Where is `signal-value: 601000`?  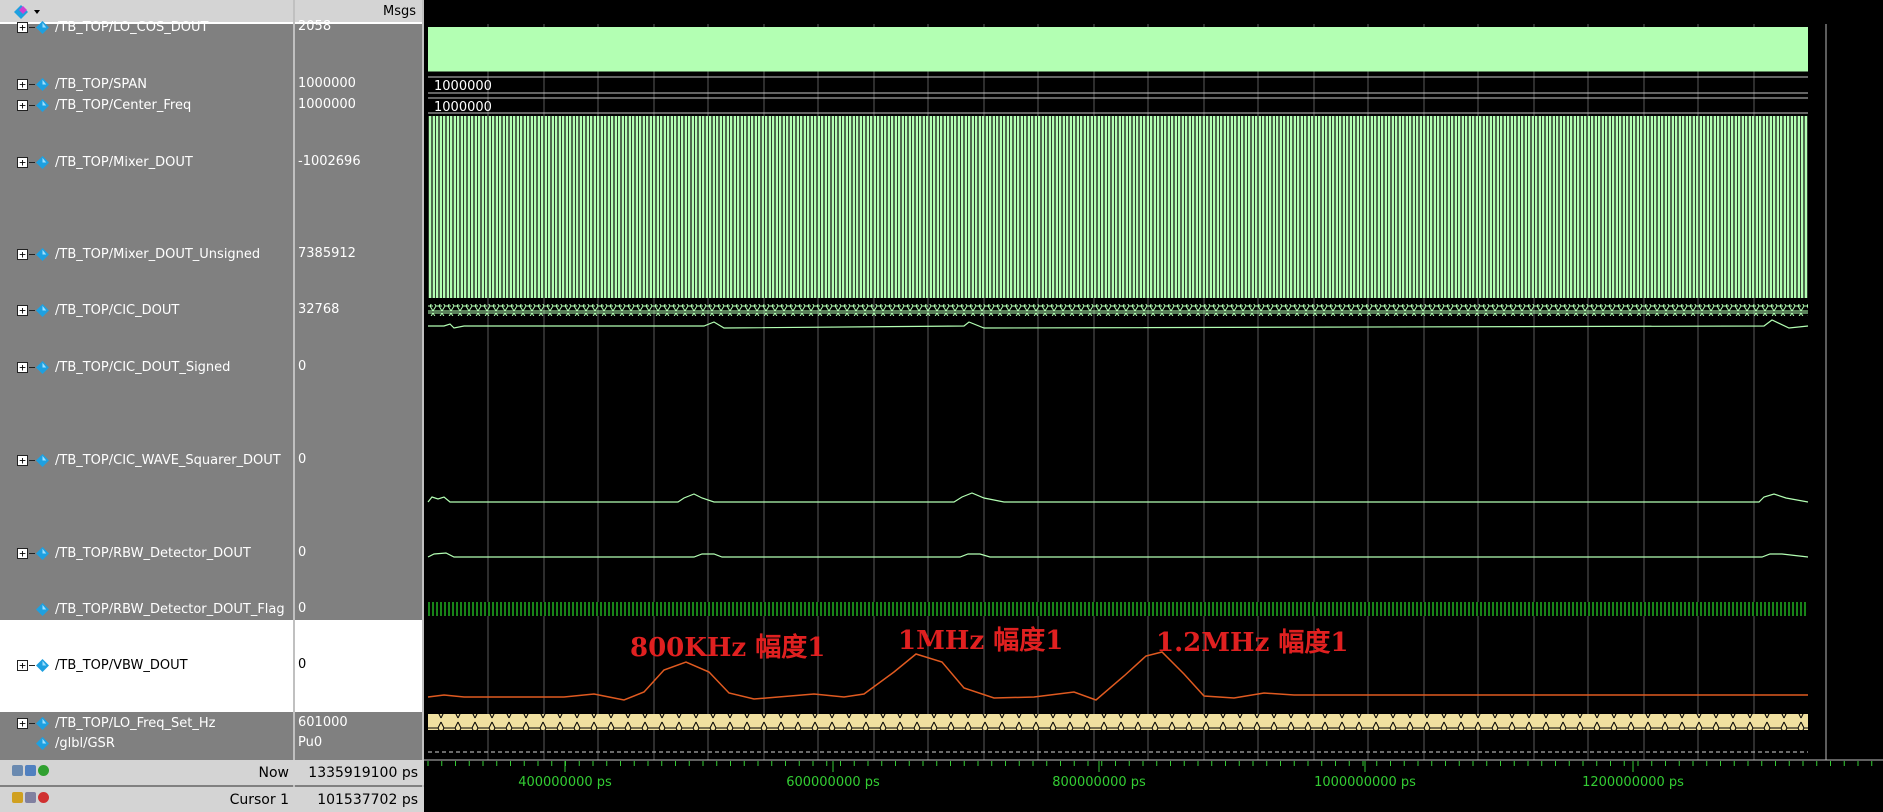
signal-value: 601000 is located at coordinates (323, 722).